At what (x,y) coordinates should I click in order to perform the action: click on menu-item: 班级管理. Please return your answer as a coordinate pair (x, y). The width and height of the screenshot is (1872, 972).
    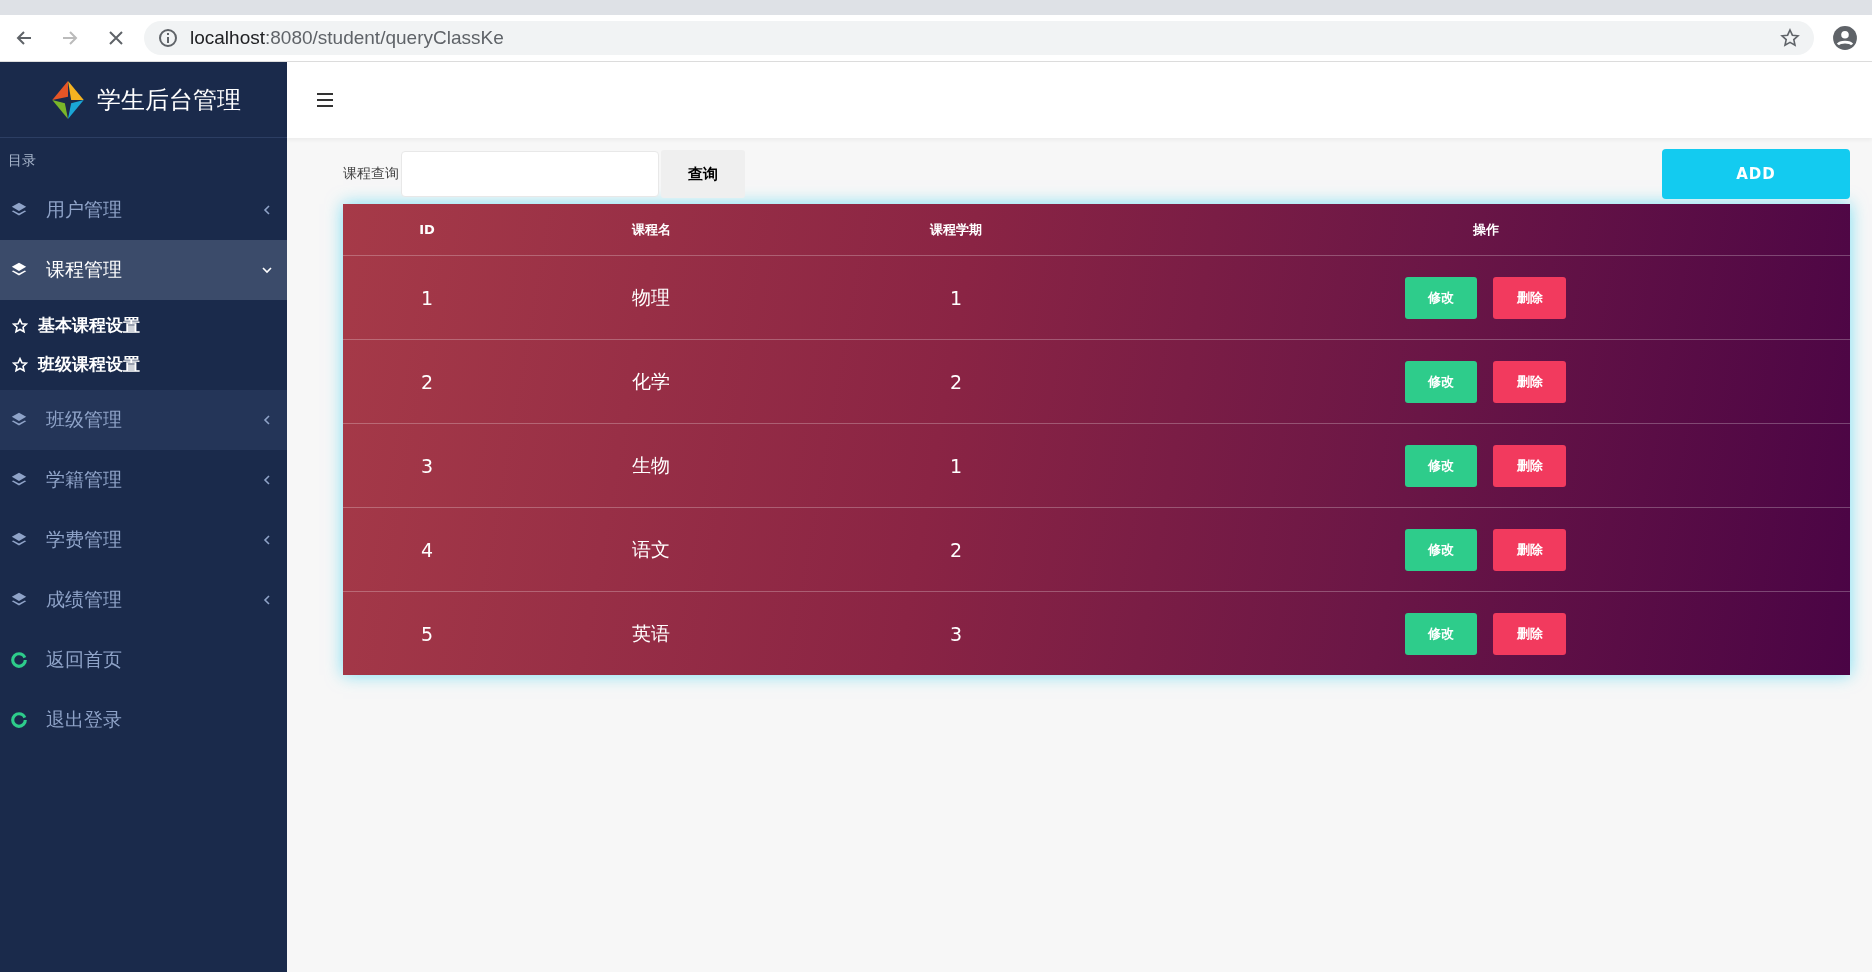
    Looking at the image, I should click on (143, 420).